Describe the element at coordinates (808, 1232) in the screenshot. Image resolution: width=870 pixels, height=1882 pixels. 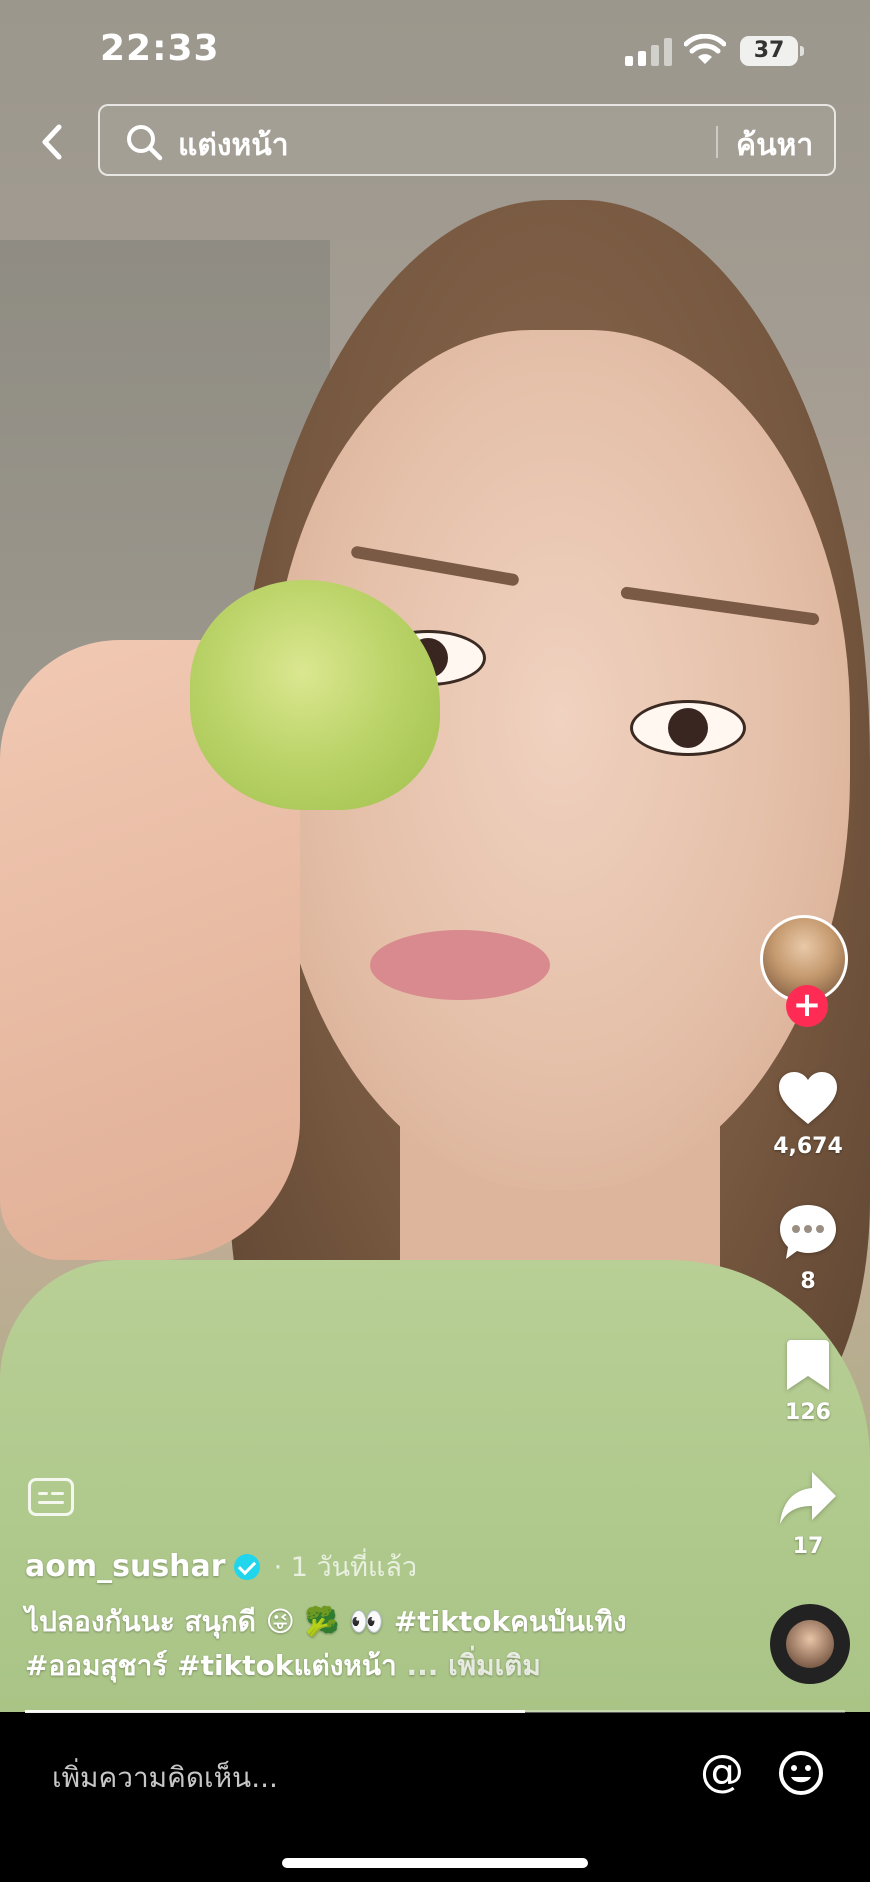
I see `comment-bubble-icon` at that location.